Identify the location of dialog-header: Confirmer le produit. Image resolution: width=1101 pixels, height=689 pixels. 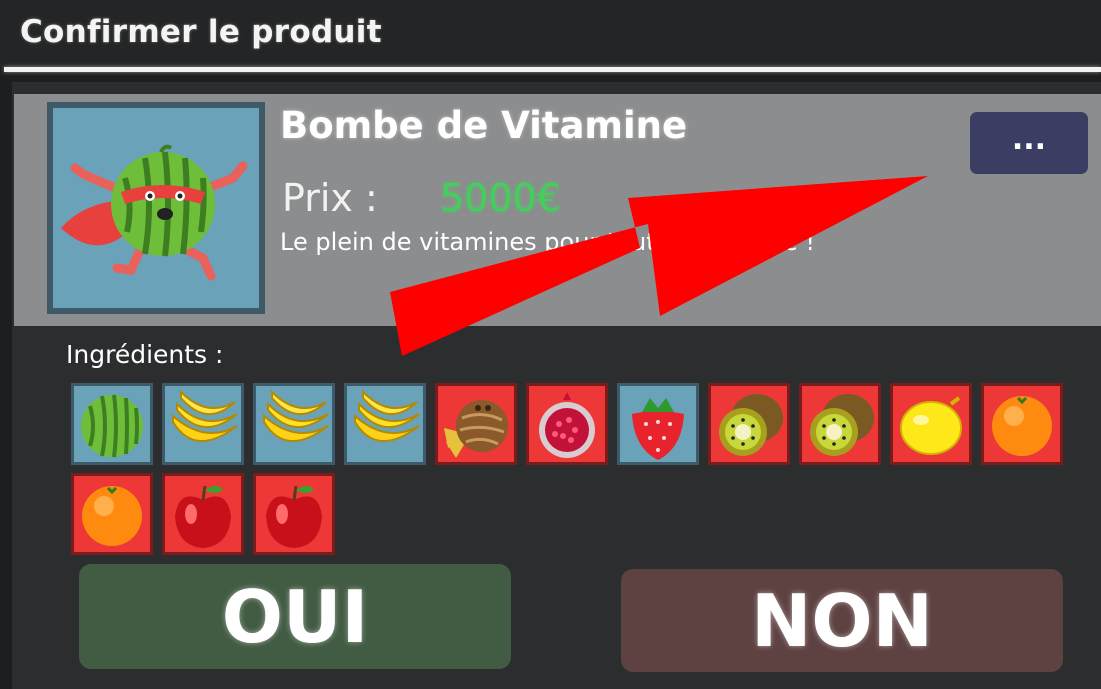
(550, 34).